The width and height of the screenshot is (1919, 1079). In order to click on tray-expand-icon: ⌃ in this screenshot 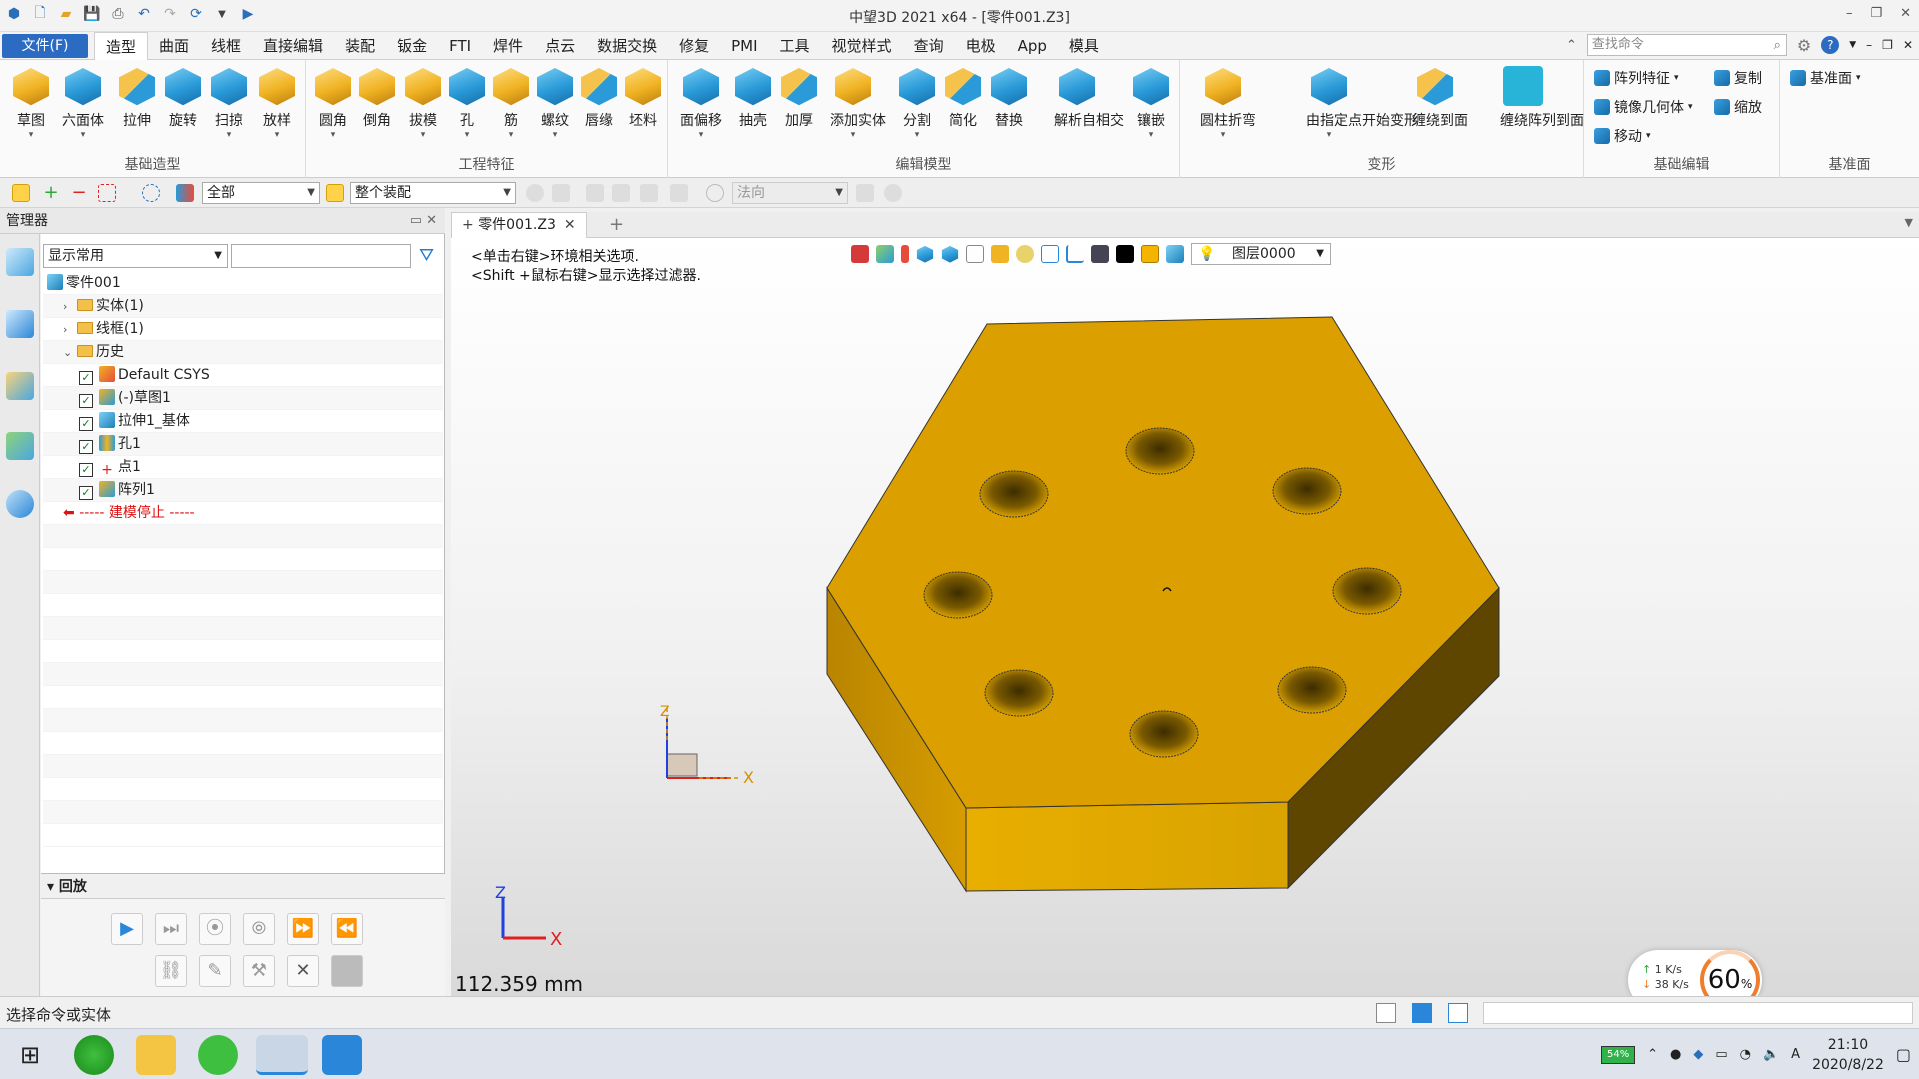, I will do `click(1652, 1054)`.